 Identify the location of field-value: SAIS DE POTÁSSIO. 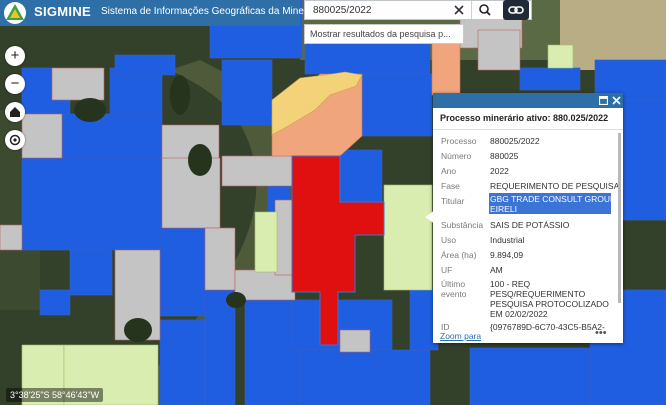
(530, 225).